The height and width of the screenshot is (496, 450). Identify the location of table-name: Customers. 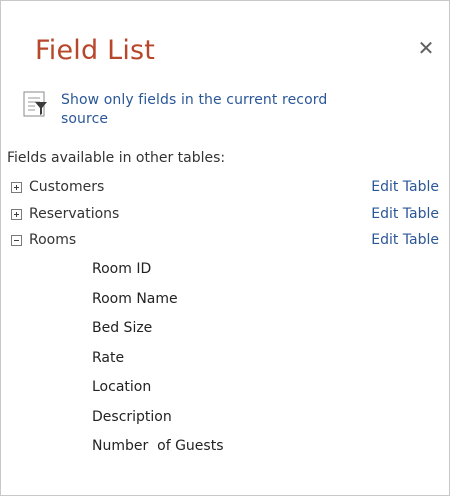
(184, 187).